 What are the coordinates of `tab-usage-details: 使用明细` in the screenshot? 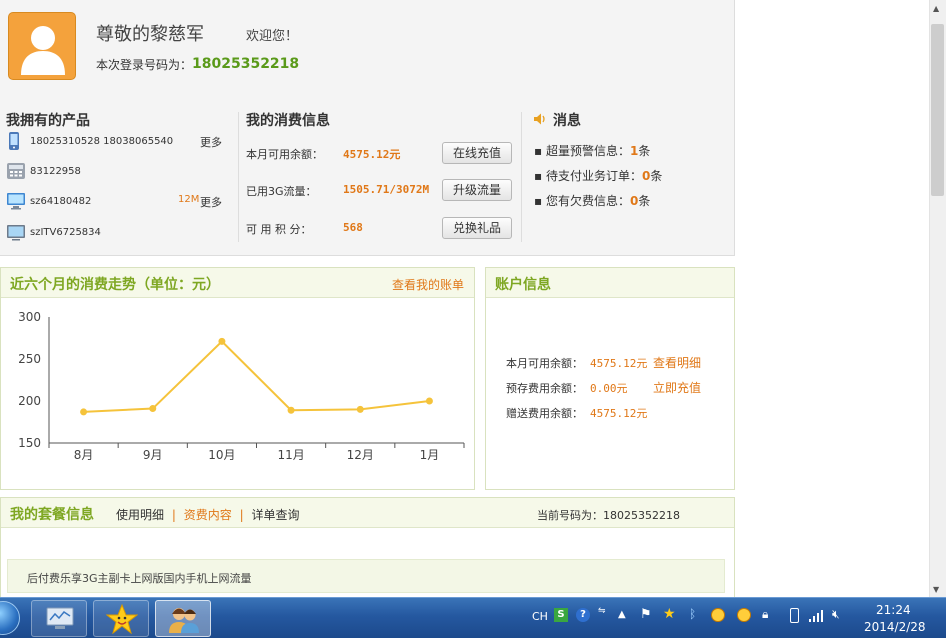 It's located at (140, 515).